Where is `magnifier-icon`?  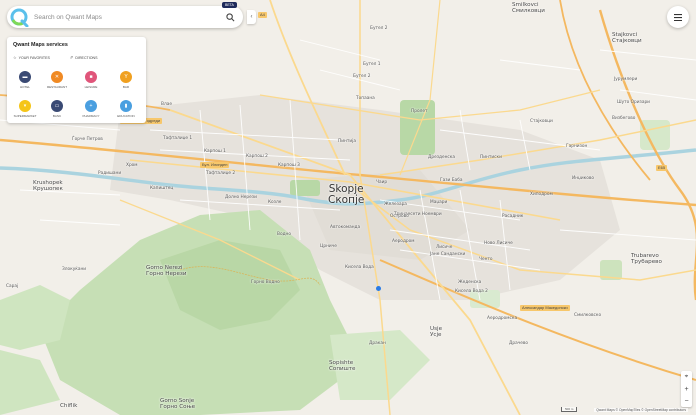
magnifier-icon is located at coordinates (230, 17).